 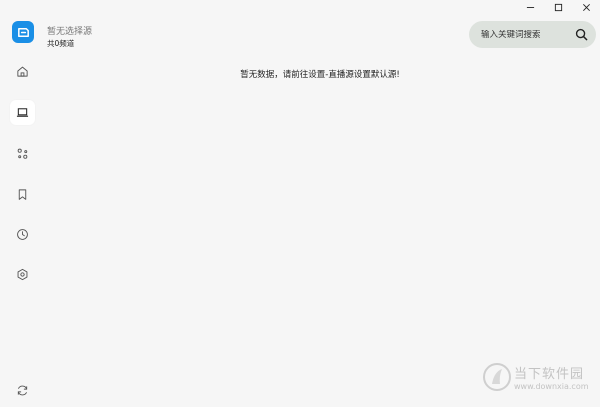 I want to click on watermark: 当下软件园 www.downxia.com, so click(x=538, y=380).